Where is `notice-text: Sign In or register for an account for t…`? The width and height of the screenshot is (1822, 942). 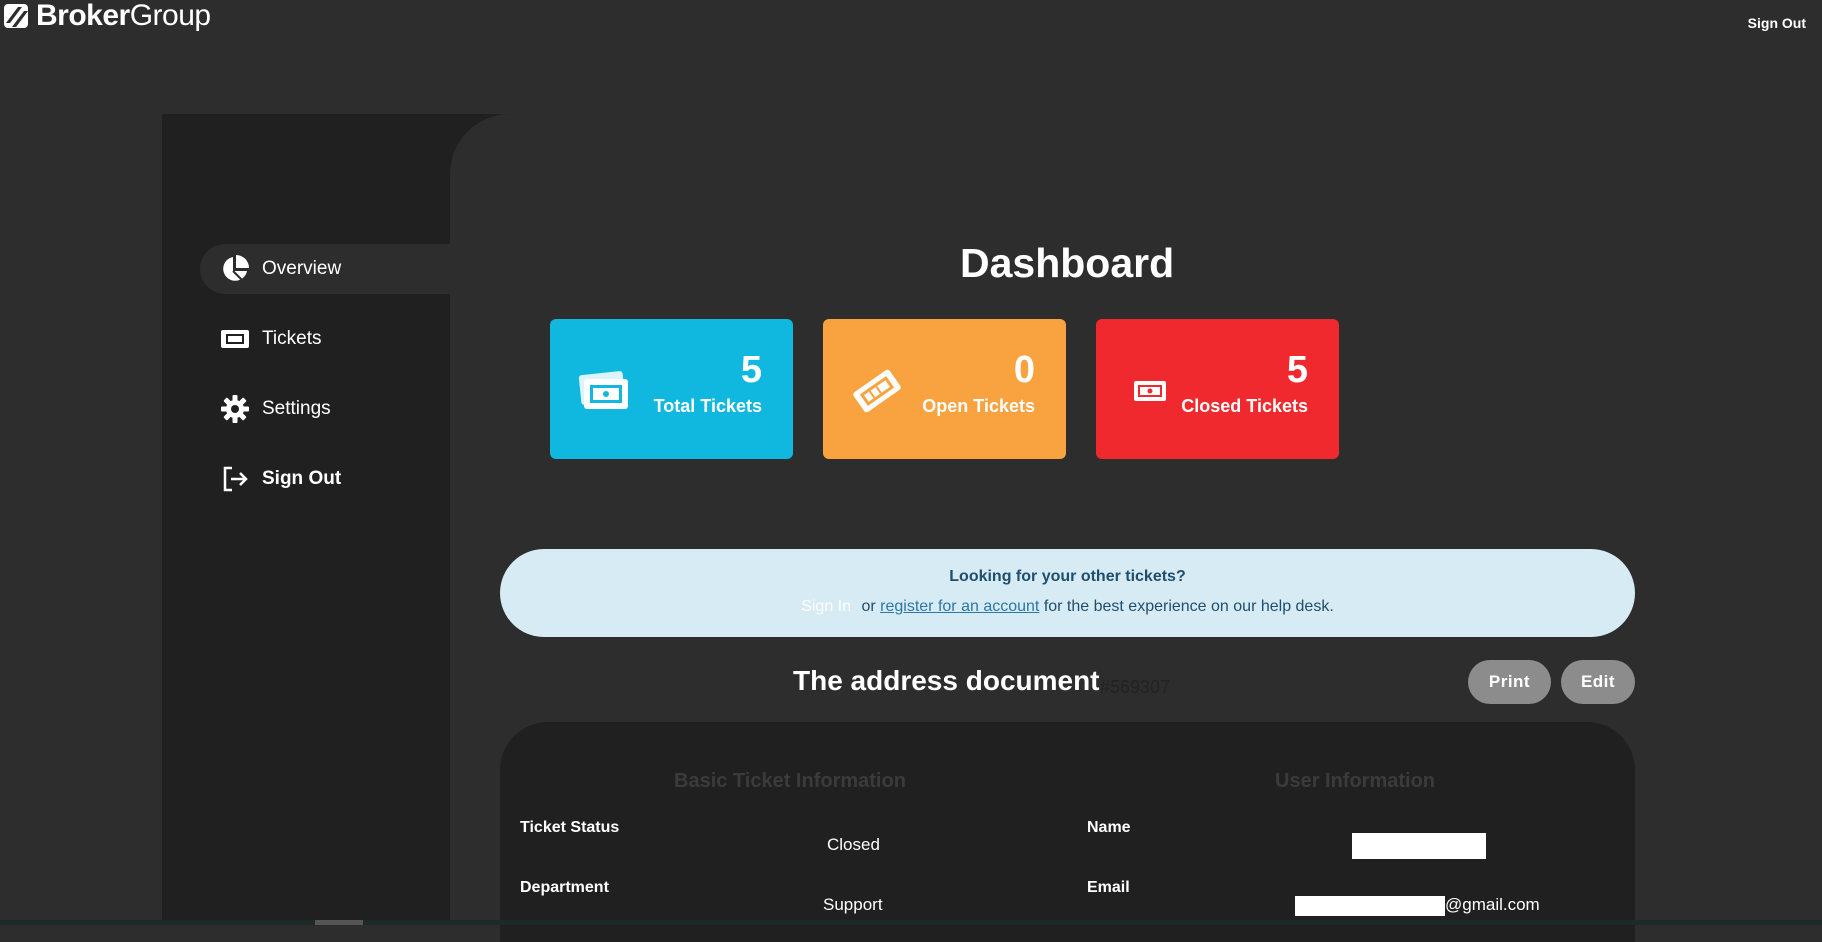
notice-text: Sign In or register for an account for t… is located at coordinates (1067, 607).